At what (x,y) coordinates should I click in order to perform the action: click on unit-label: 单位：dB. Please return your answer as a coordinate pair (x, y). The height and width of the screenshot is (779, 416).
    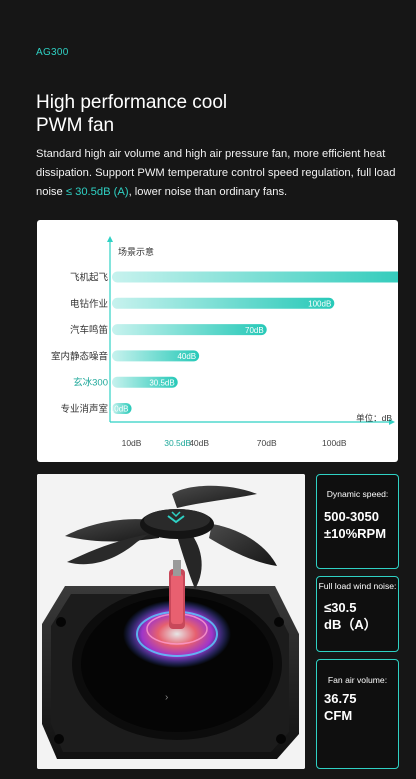
    Looking at the image, I should click on (374, 418).